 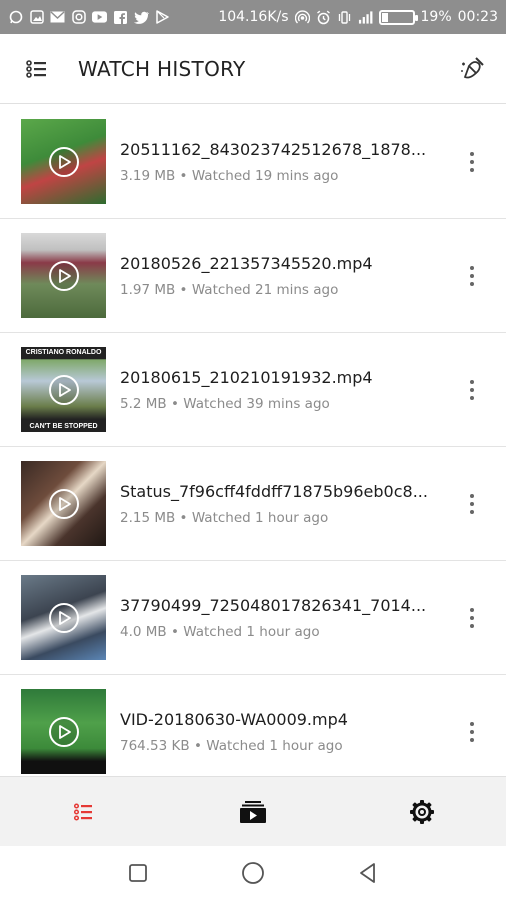 What do you see at coordinates (477, 17) in the screenshot?
I see `clock: 00:23` at bounding box center [477, 17].